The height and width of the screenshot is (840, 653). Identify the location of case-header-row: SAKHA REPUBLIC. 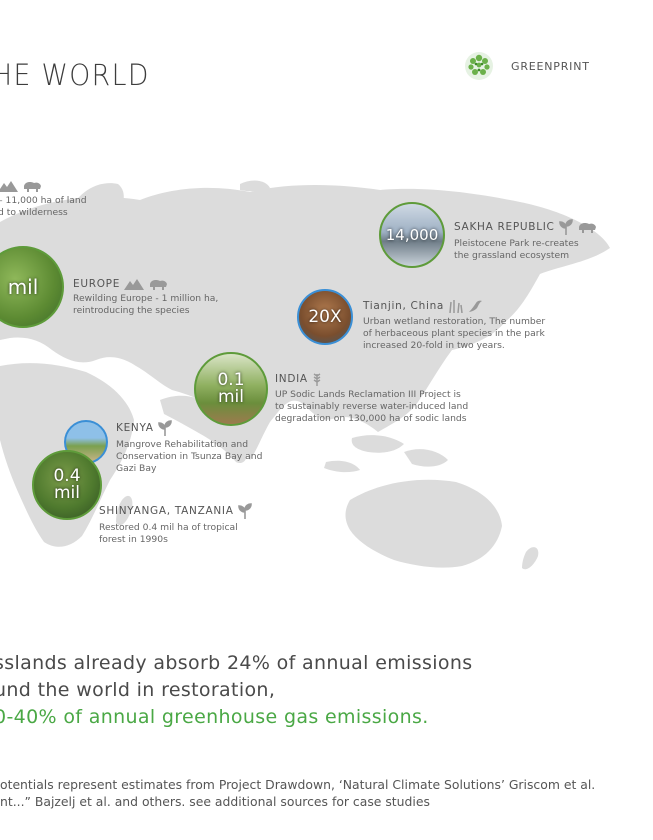
(525, 227).